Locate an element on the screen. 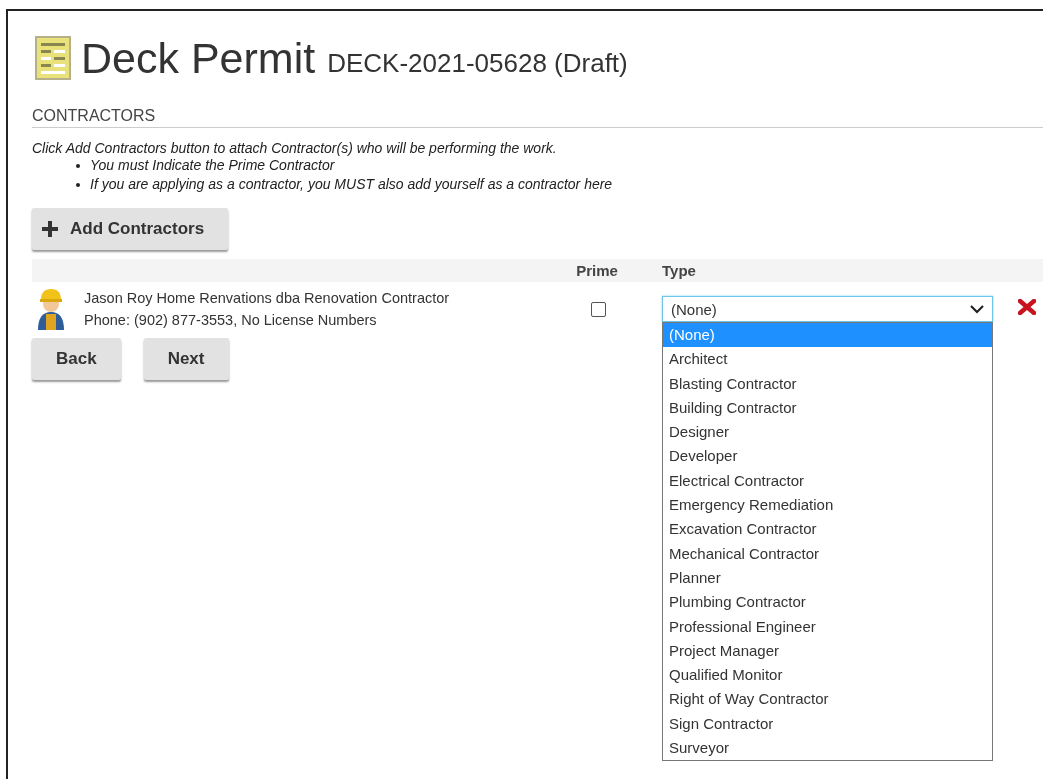 This screenshot has width=1043, height=779. dropdown-option: Professional Engineer is located at coordinates (827, 626).